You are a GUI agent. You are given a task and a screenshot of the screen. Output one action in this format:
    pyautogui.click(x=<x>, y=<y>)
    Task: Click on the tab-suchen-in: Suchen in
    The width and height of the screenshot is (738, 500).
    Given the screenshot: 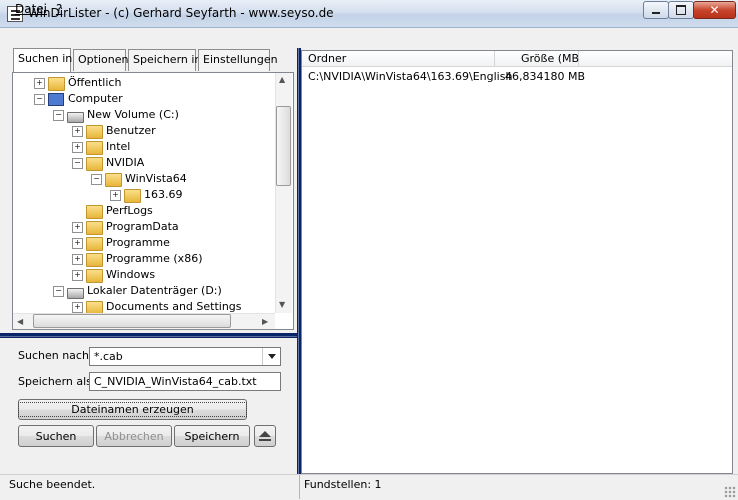 What is the action you would take?
    pyautogui.click(x=42, y=60)
    